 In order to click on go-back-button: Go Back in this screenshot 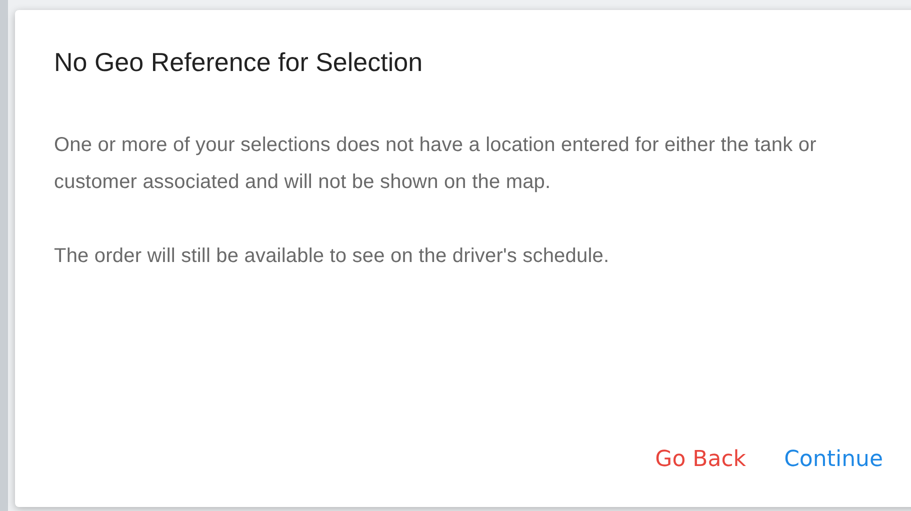, I will do `click(700, 459)`.